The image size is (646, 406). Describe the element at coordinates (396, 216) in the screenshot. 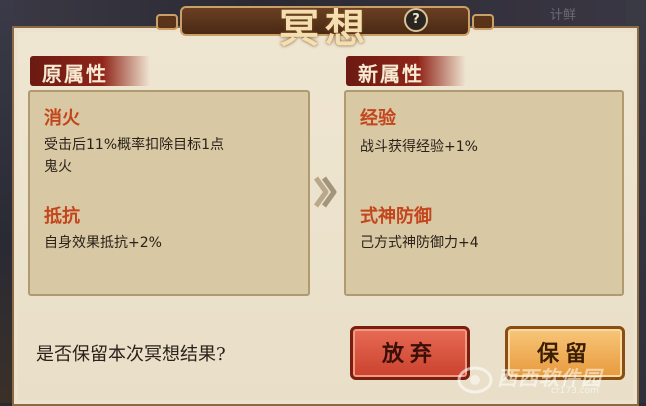

I see `new-attr-name-2: 式神防御` at that location.